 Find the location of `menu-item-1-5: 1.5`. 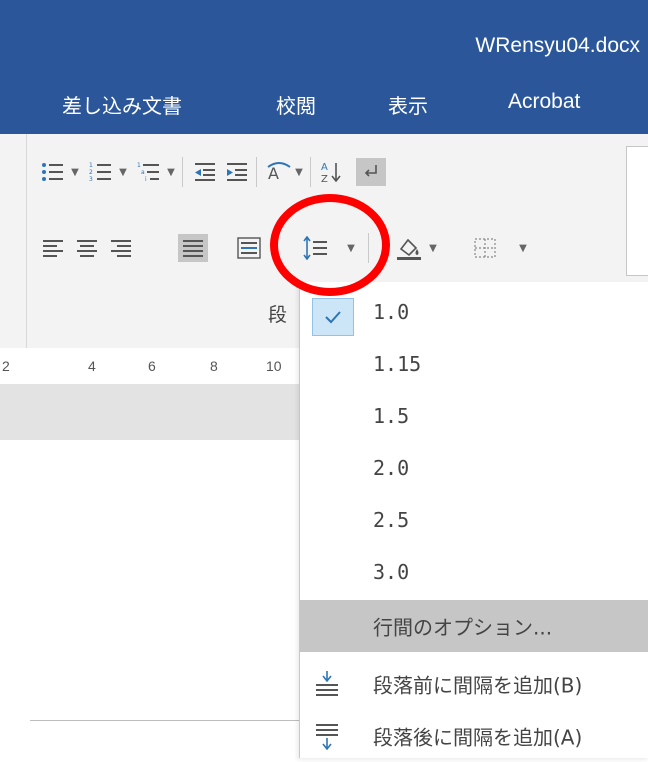

menu-item-1-5: 1.5 is located at coordinates (474, 416).